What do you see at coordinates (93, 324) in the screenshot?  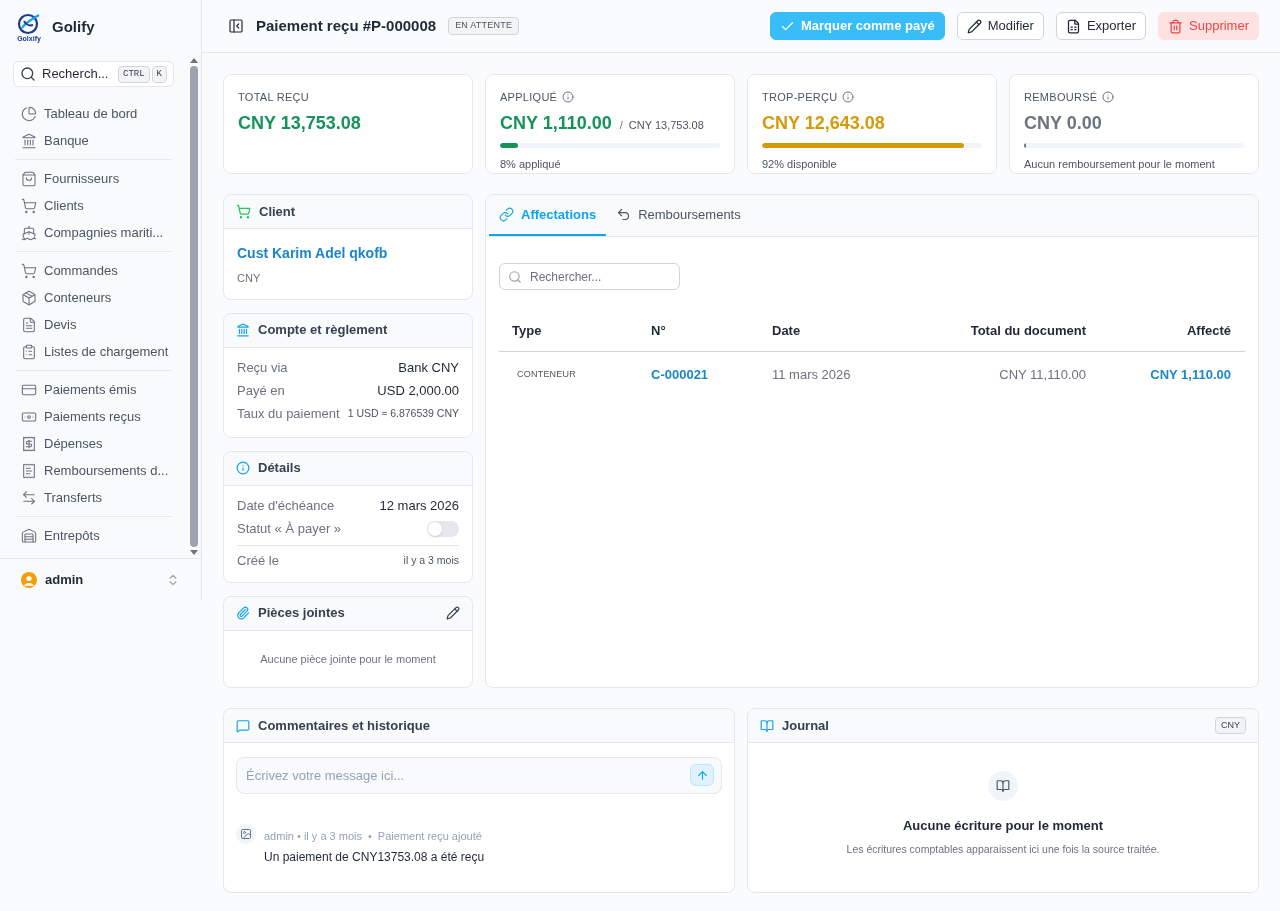 I see `nav-item: Devis` at bounding box center [93, 324].